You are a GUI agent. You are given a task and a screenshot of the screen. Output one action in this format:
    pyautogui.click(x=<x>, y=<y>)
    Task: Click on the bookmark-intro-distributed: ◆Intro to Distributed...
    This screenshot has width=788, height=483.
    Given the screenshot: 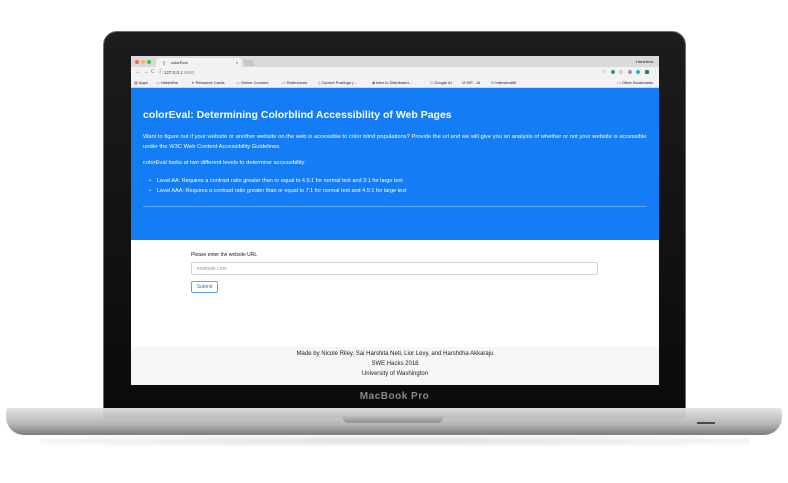 What is the action you would take?
    pyautogui.click(x=392, y=82)
    